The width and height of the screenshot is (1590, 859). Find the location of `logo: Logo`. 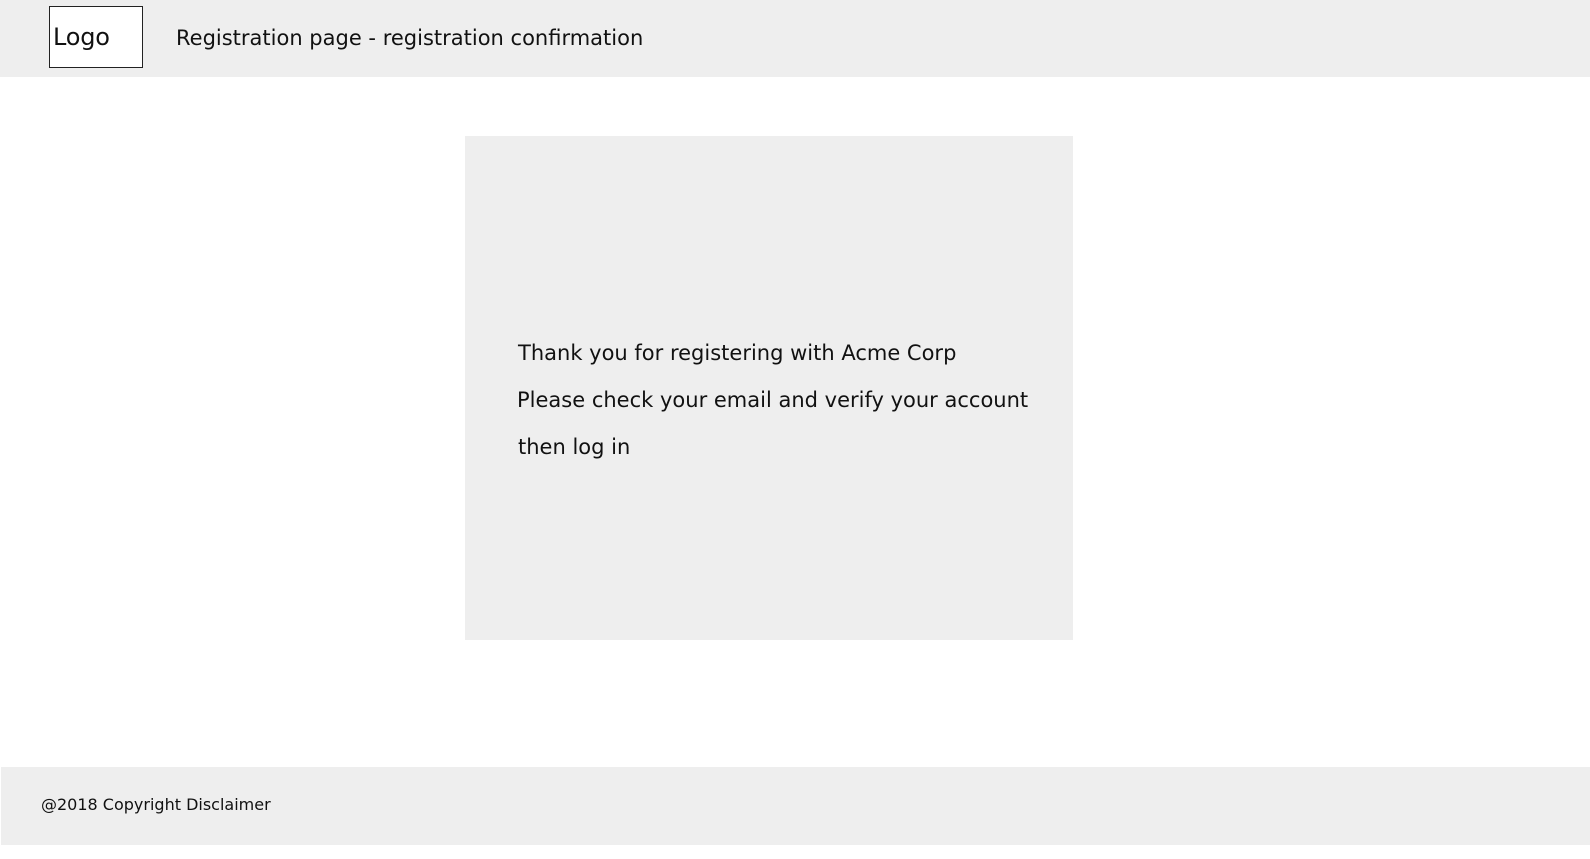

logo: Logo is located at coordinates (96, 37).